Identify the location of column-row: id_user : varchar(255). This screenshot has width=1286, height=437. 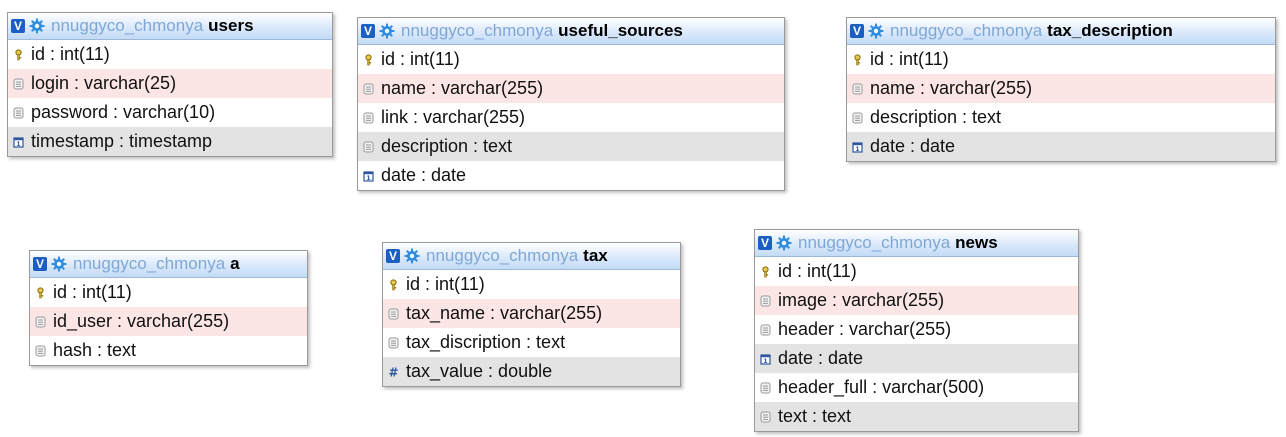
(168, 321).